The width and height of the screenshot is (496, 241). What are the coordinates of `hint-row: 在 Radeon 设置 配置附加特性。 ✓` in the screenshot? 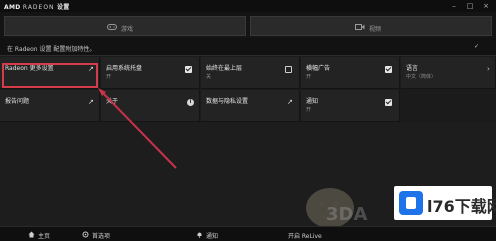 It's located at (248, 47).